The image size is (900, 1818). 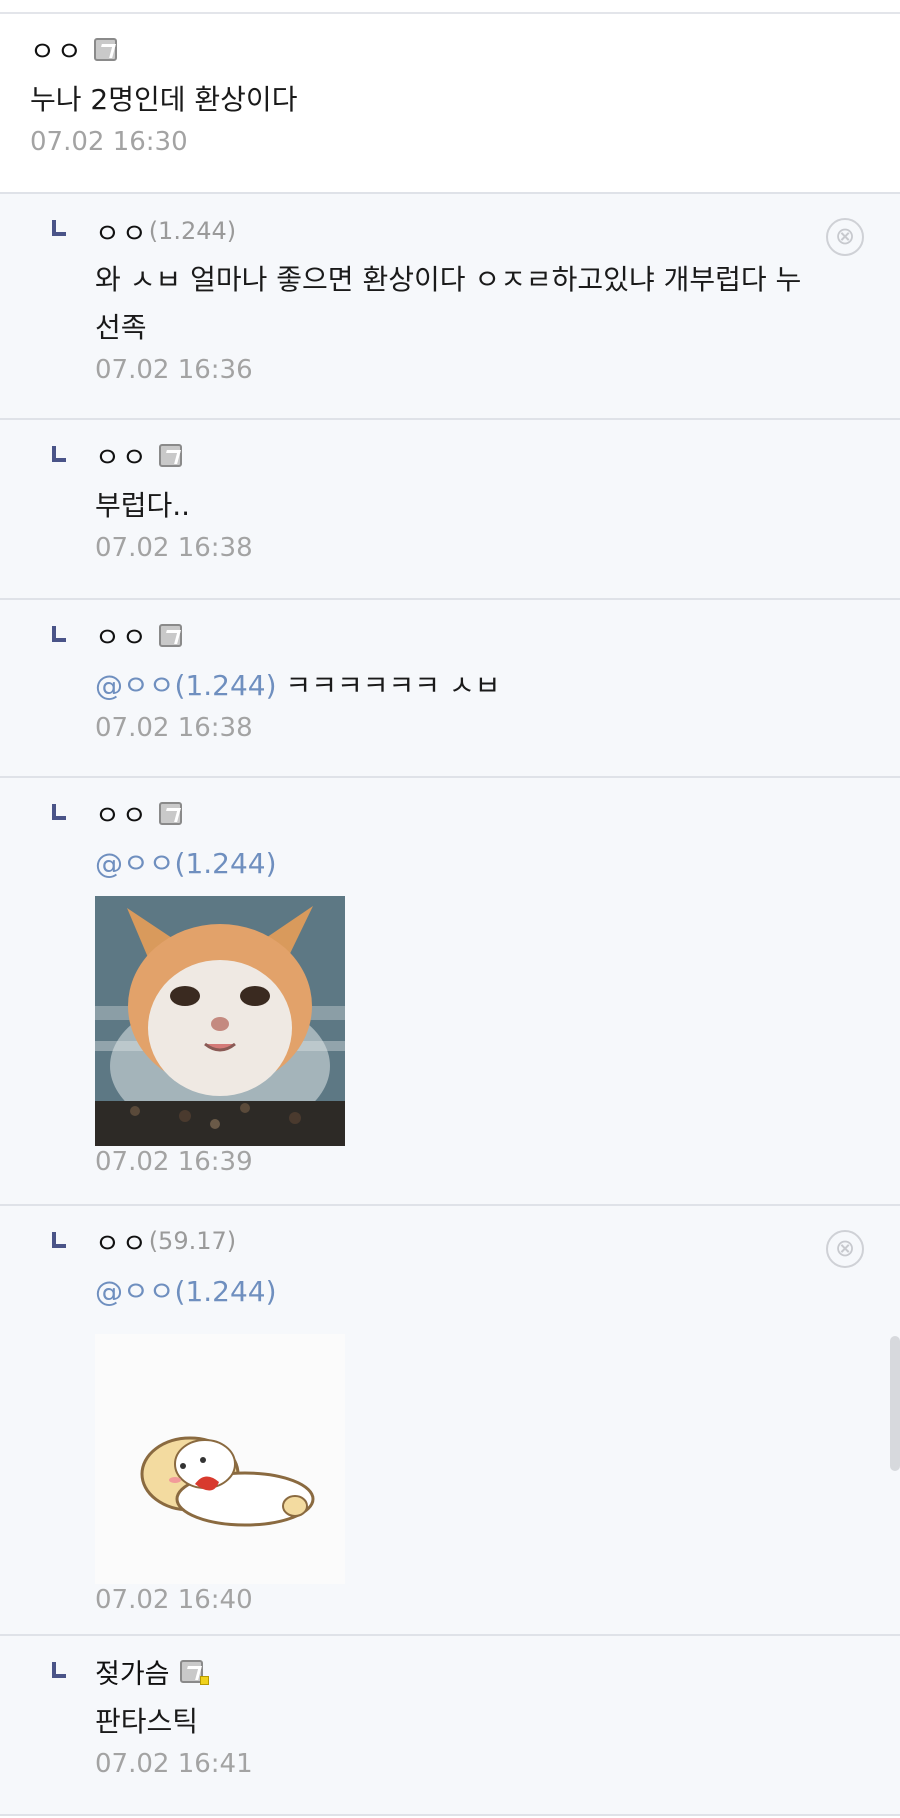 I want to click on comment-text: 와 ㅅㅂ 얼마나 좋으면 환상이다 ㅇㅈㄹ하고있냐 개부럽다 누, so click(x=448, y=279).